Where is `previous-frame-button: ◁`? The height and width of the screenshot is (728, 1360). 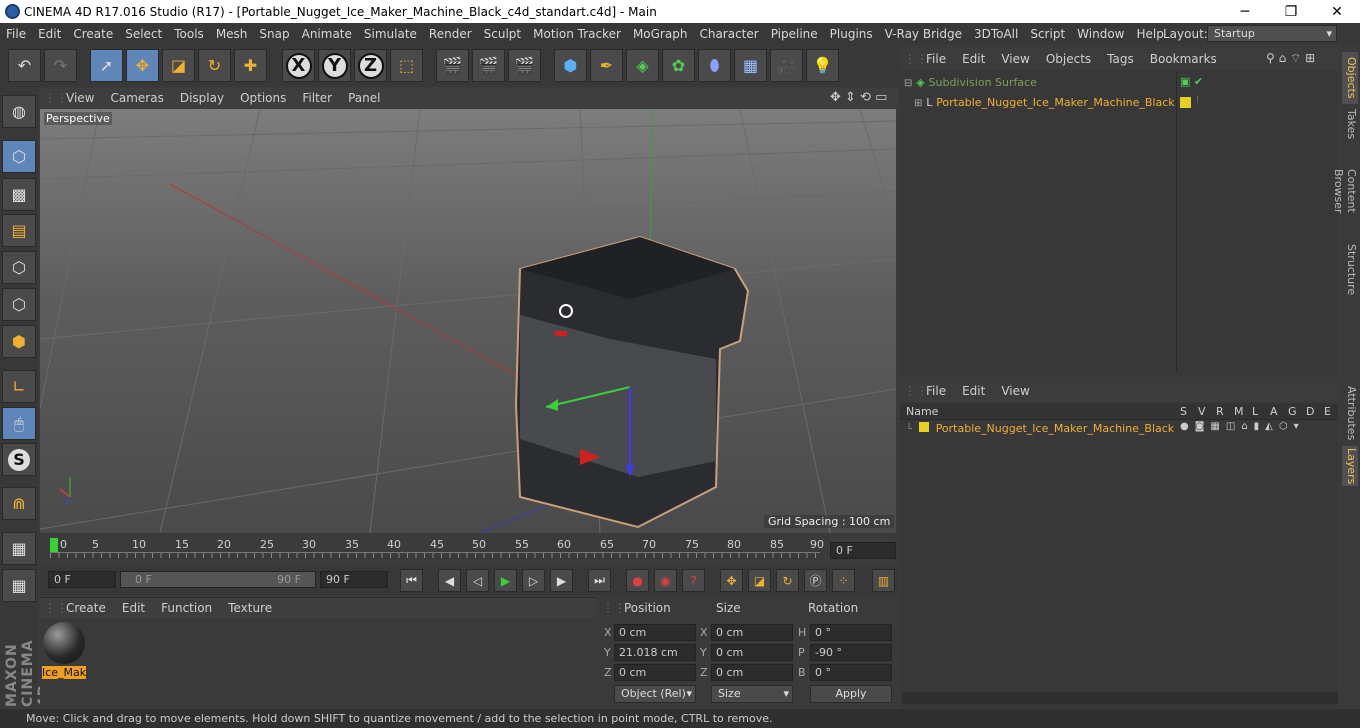
previous-frame-button: ◁ is located at coordinates (477, 580).